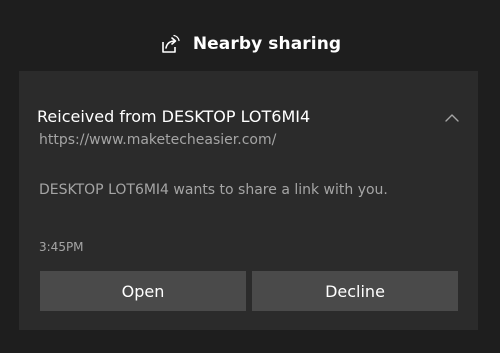  What do you see at coordinates (61, 247) in the screenshot?
I see `notification-time: 3:45PM` at bounding box center [61, 247].